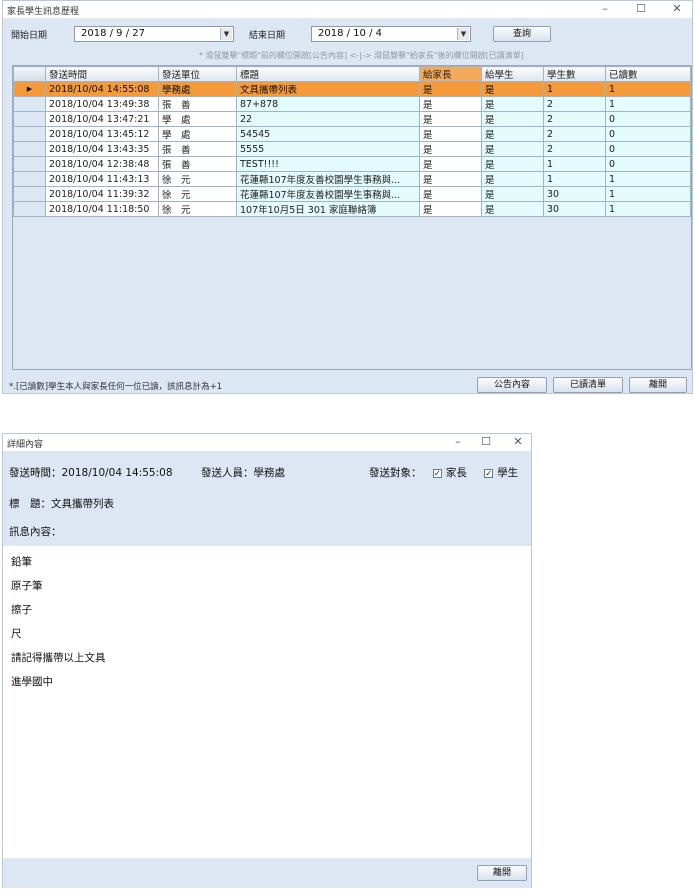 The width and height of the screenshot is (695, 891). I want to click on table-row: 2018/10/04 13:49:38 張 善 87+878 是 是 2 1, so click(352, 104).